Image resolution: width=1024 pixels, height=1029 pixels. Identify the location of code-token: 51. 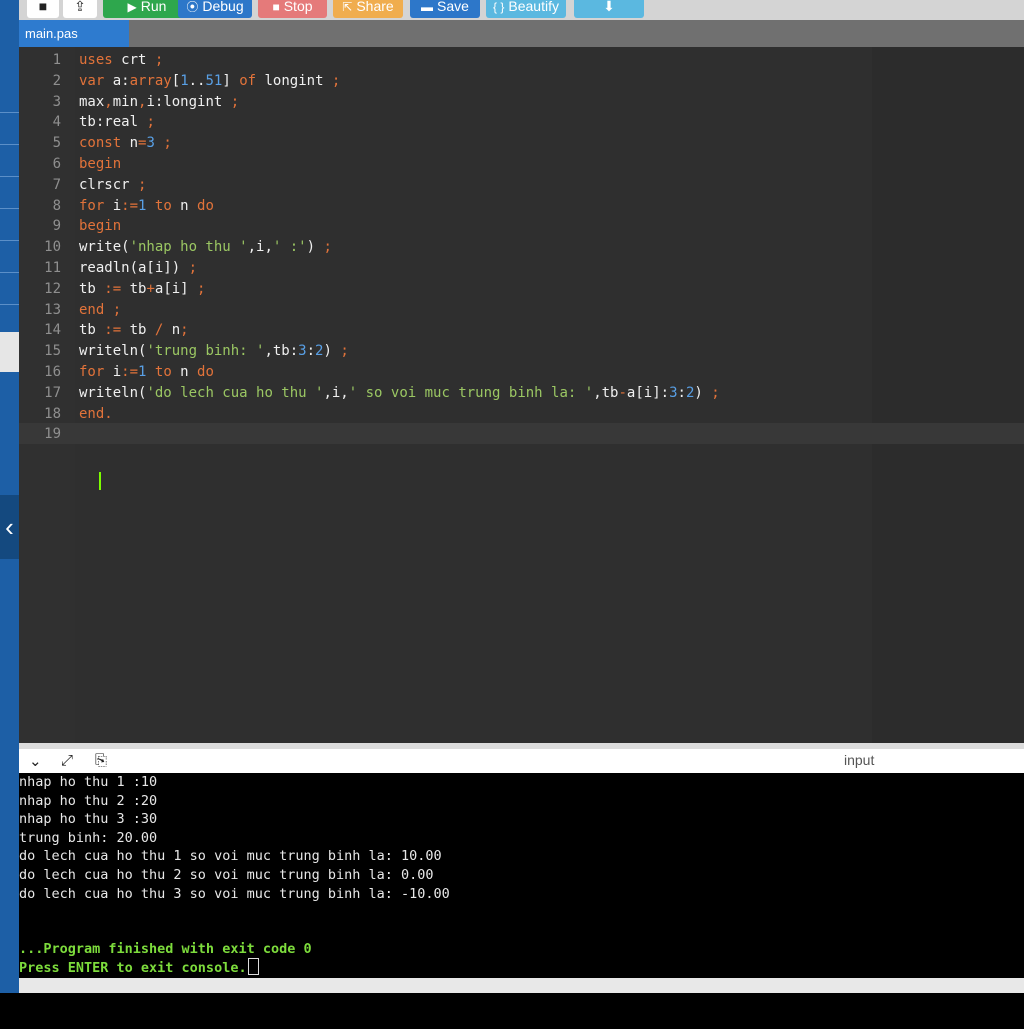
(214, 80).